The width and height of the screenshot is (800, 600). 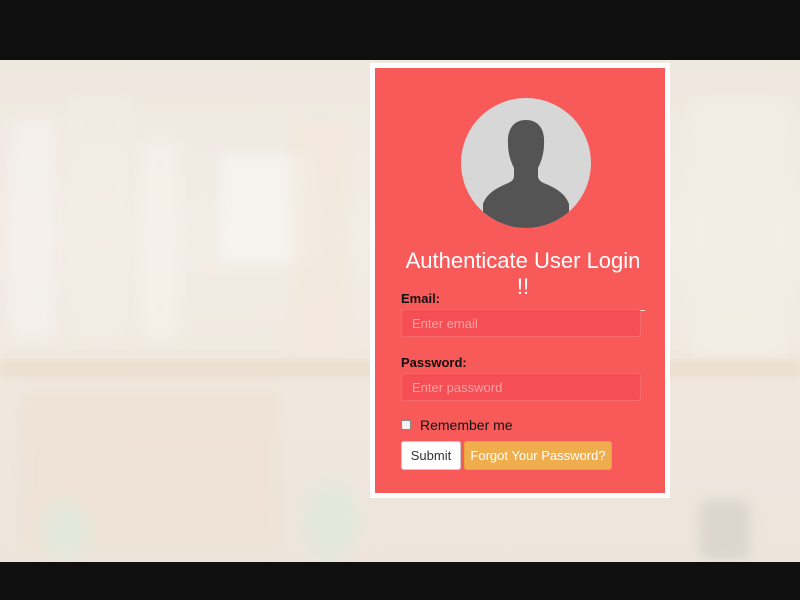 What do you see at coordinates (434, 362) in the screenshot?
I see `password-label: Password:` at bounding box center [434, 362].